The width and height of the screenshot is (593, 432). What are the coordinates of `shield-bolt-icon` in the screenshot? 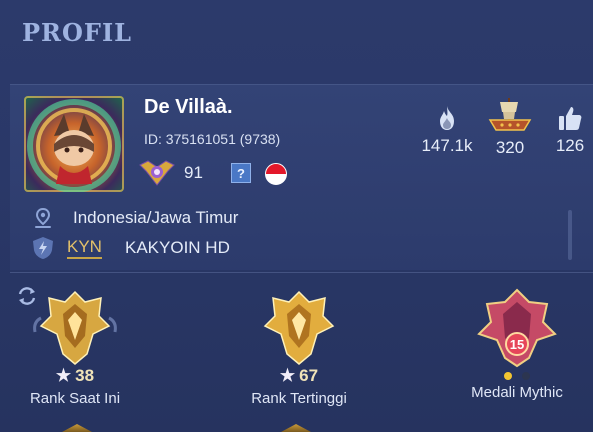 It's located at (43, 248).